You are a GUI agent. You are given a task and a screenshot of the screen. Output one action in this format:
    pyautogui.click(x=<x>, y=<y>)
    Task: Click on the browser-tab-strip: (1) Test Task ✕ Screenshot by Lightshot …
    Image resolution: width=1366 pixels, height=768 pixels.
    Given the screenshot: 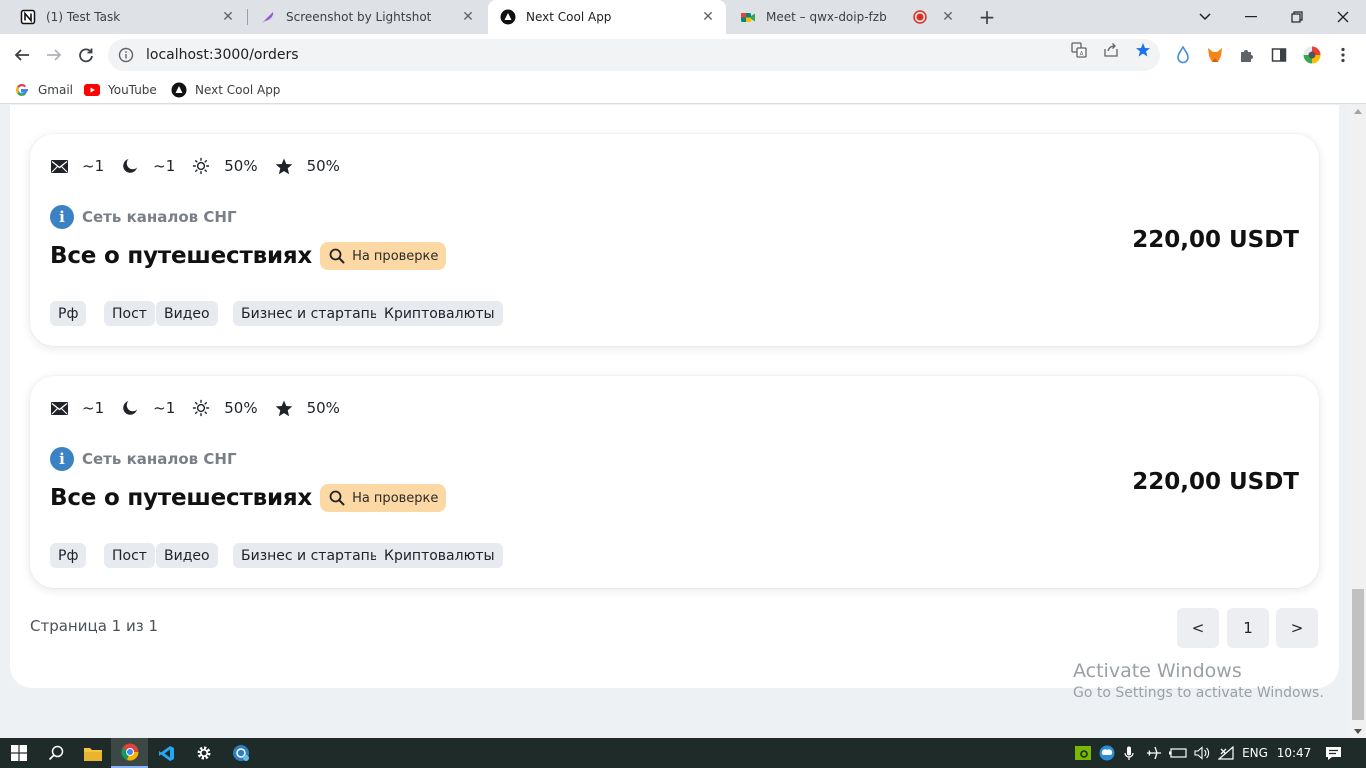 What is the action you would take?
    pyautogui.click(x=683, y=17)
    